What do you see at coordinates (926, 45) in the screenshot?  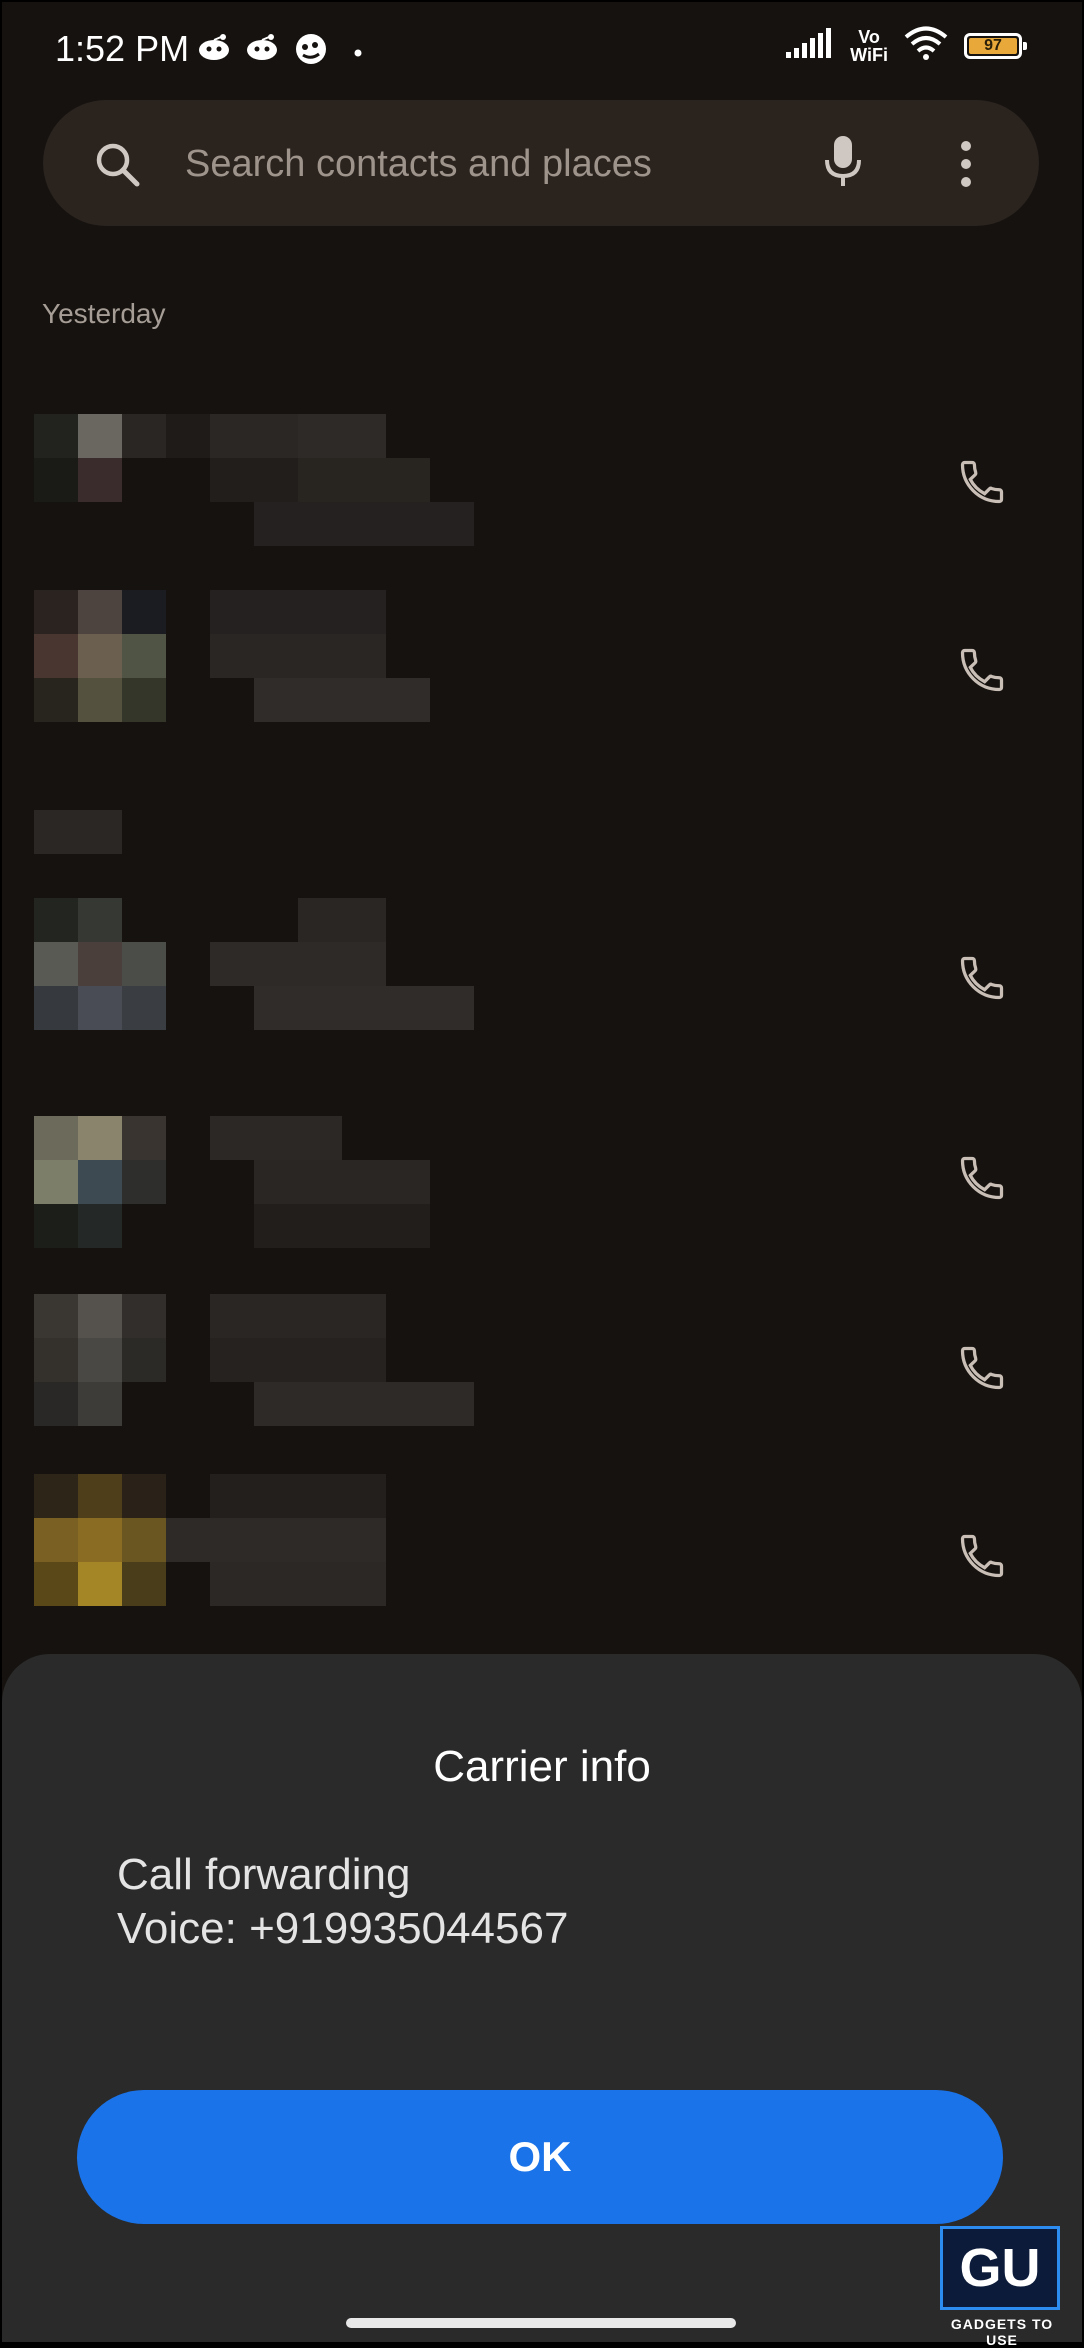 I see `wifi-icon` at bounding box center [926, 45].